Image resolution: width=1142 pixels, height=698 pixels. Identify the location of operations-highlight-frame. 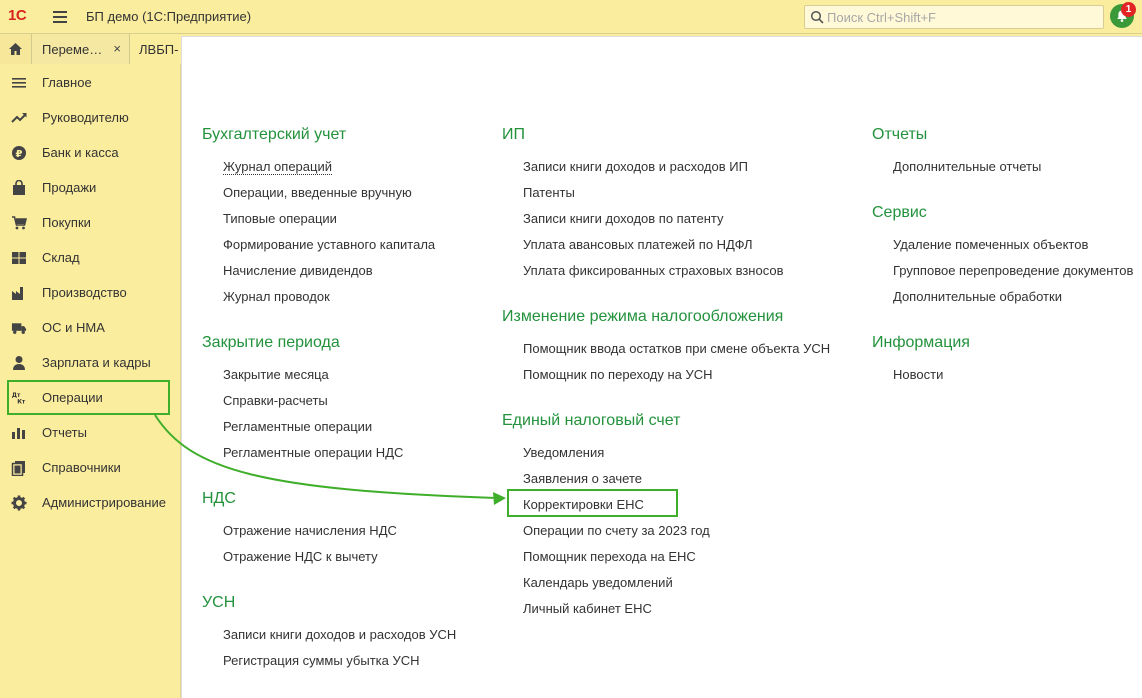
(88, 397).